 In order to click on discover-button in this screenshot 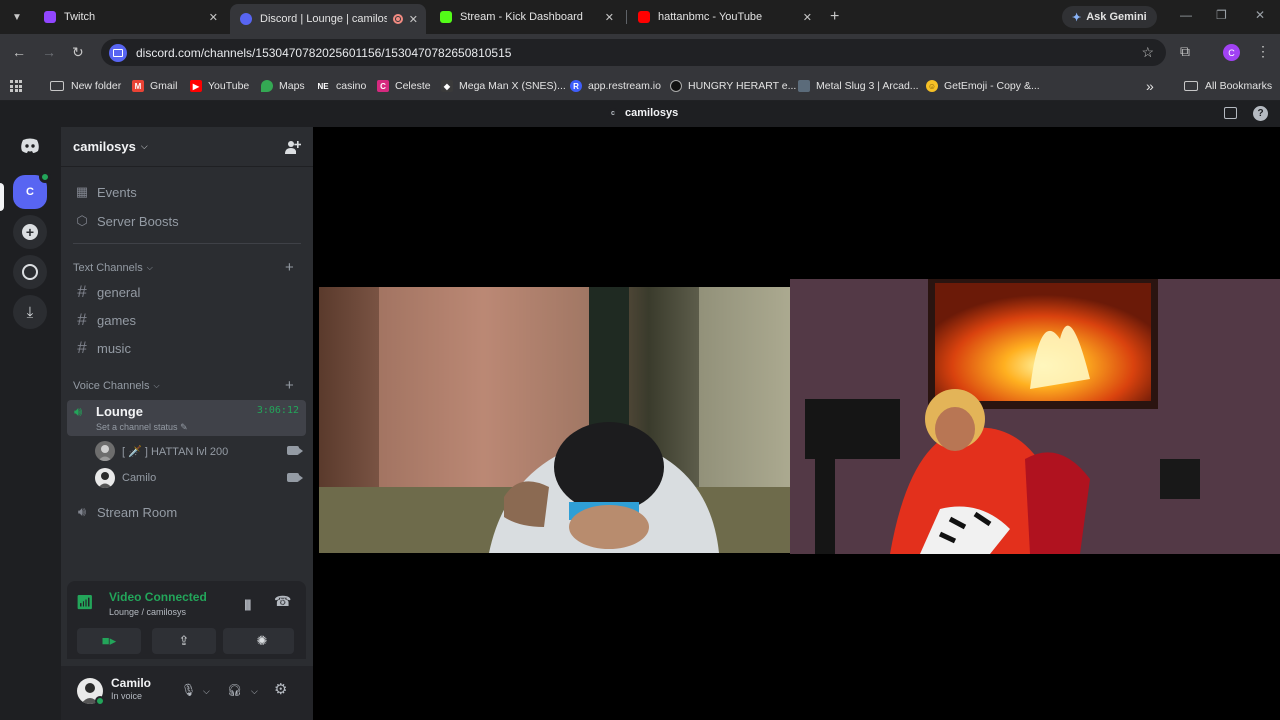, I will do `click(30, 272)`.